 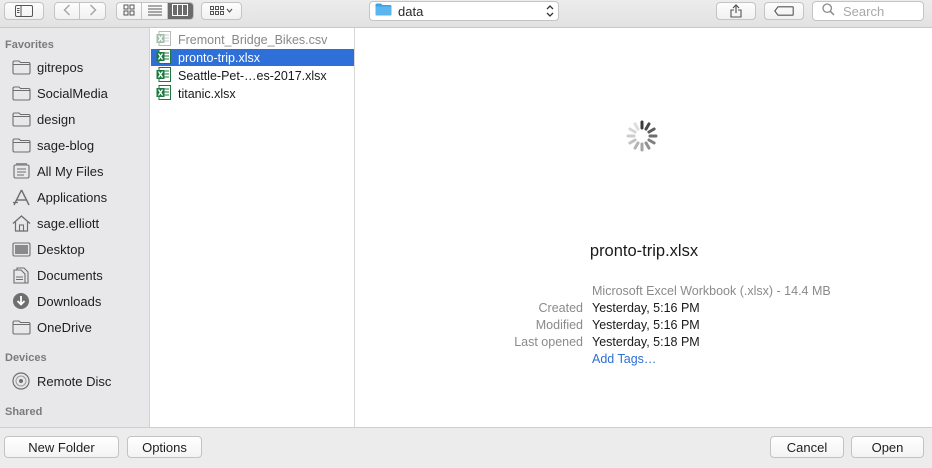 What do you see at coordinates (61, 249) in the screenshot?
I see `sidebar-item-label: Desktop` at bounding box center [61, 249].